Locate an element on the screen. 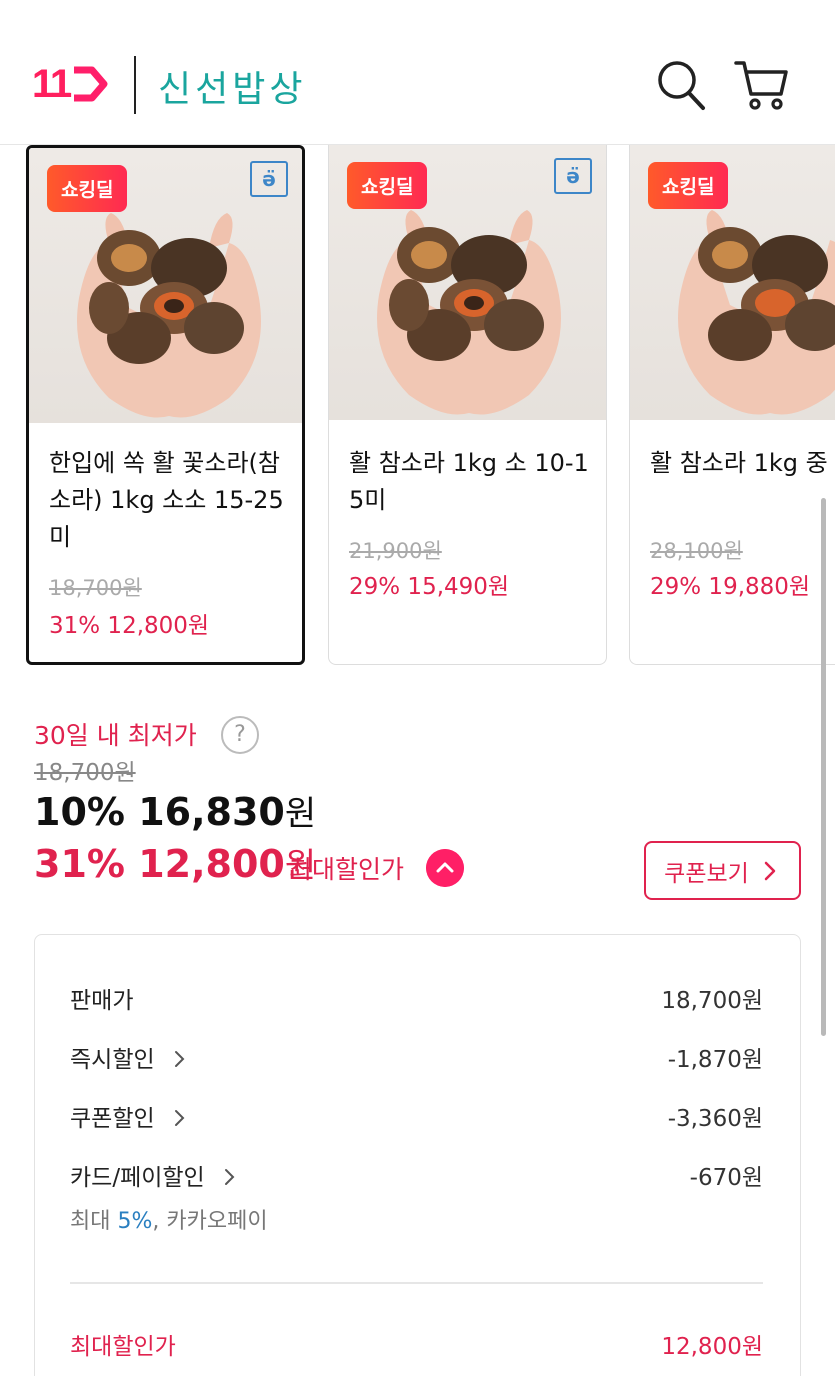 Image resolution: width=835 pixels, height=1376 pixels. breakdown-amount: 18,700원 is located at coordinates (712, 1001).